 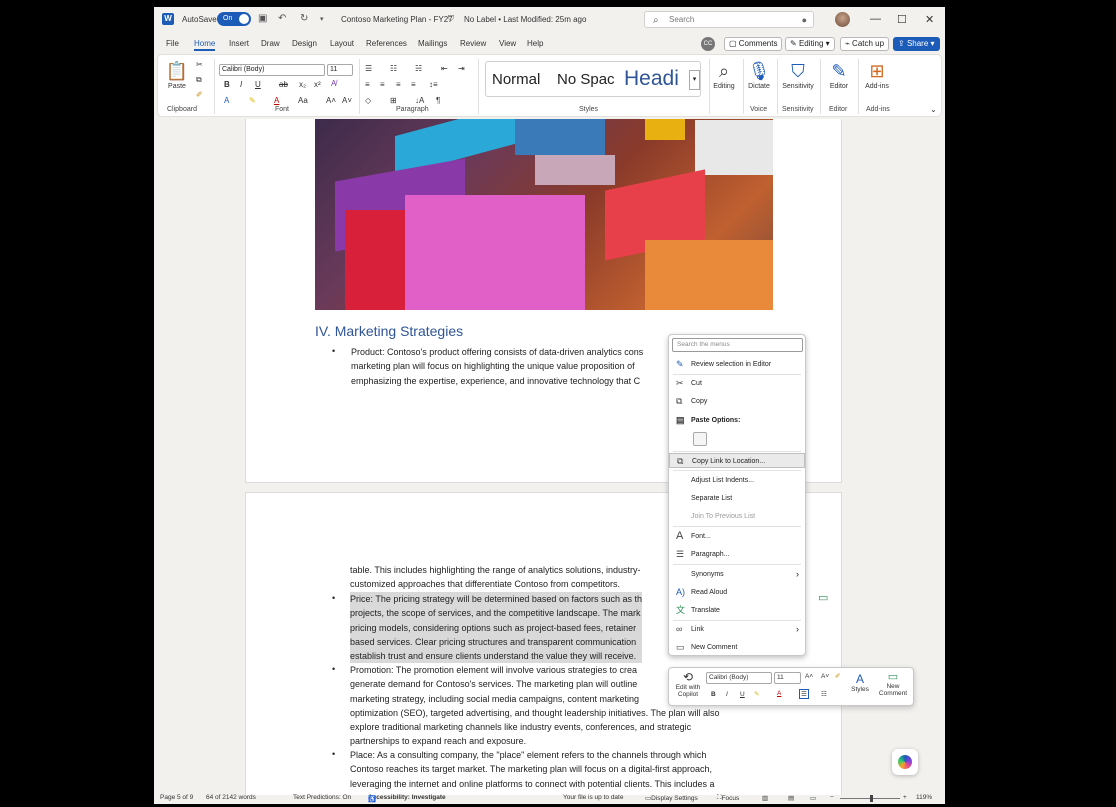 What do you see at coordinates (398, 84) in the screenshot?
I see `align-right-icon: ≡` at bounding box center [398, 84].